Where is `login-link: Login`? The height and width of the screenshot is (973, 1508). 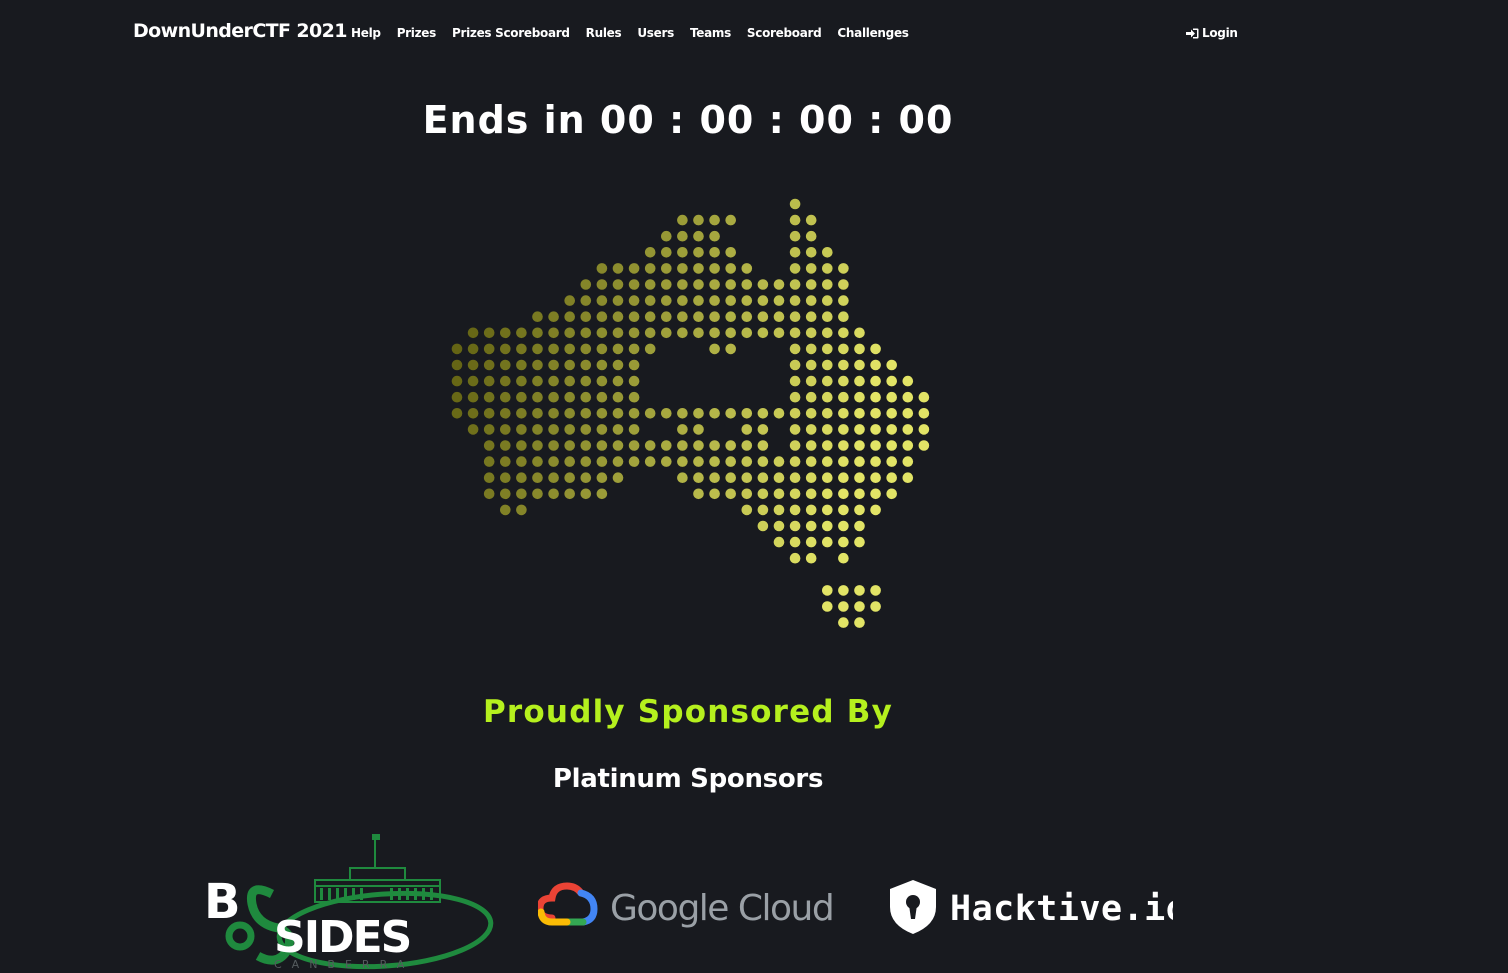 login-link: Login is located at coordinates (1212, 33).